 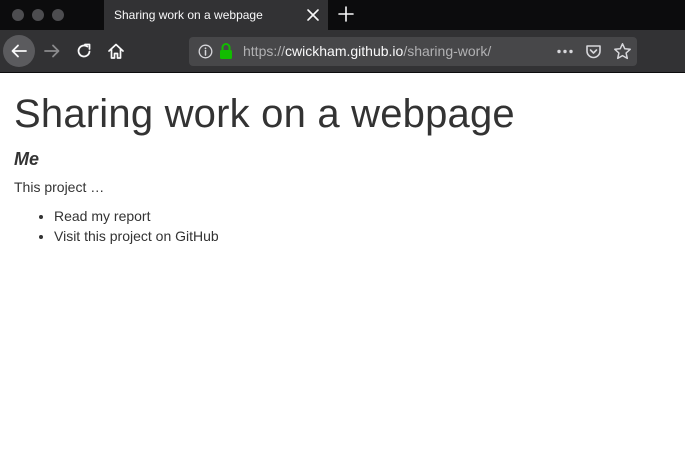 I want to click on plus-icon, so click(x=346, y=14).